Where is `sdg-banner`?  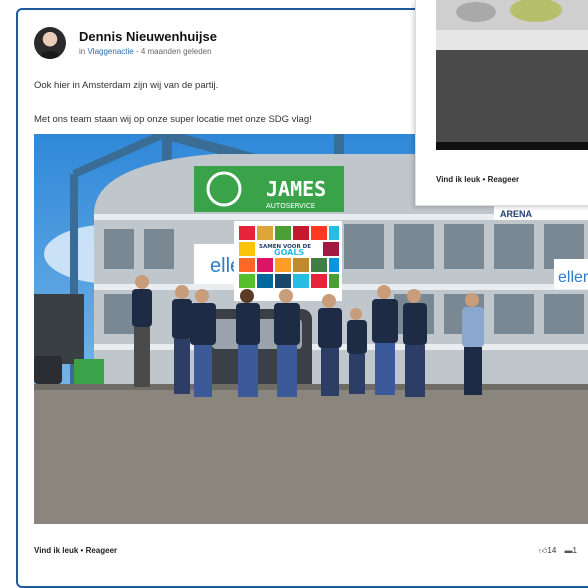
sdg-banner is located at coordinates (288, 261).